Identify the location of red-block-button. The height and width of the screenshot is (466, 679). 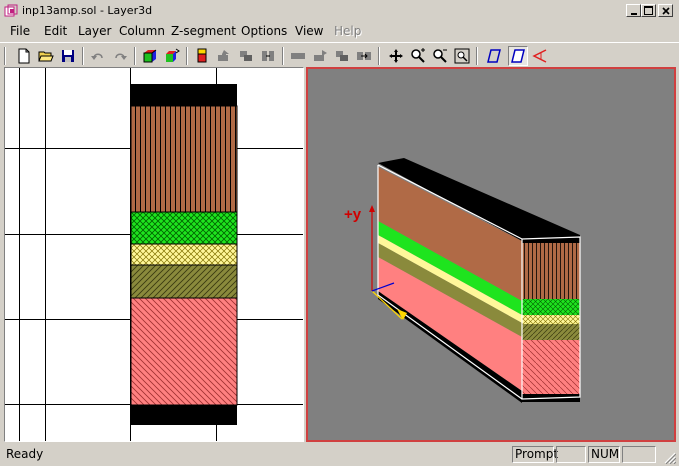
(202, 56).